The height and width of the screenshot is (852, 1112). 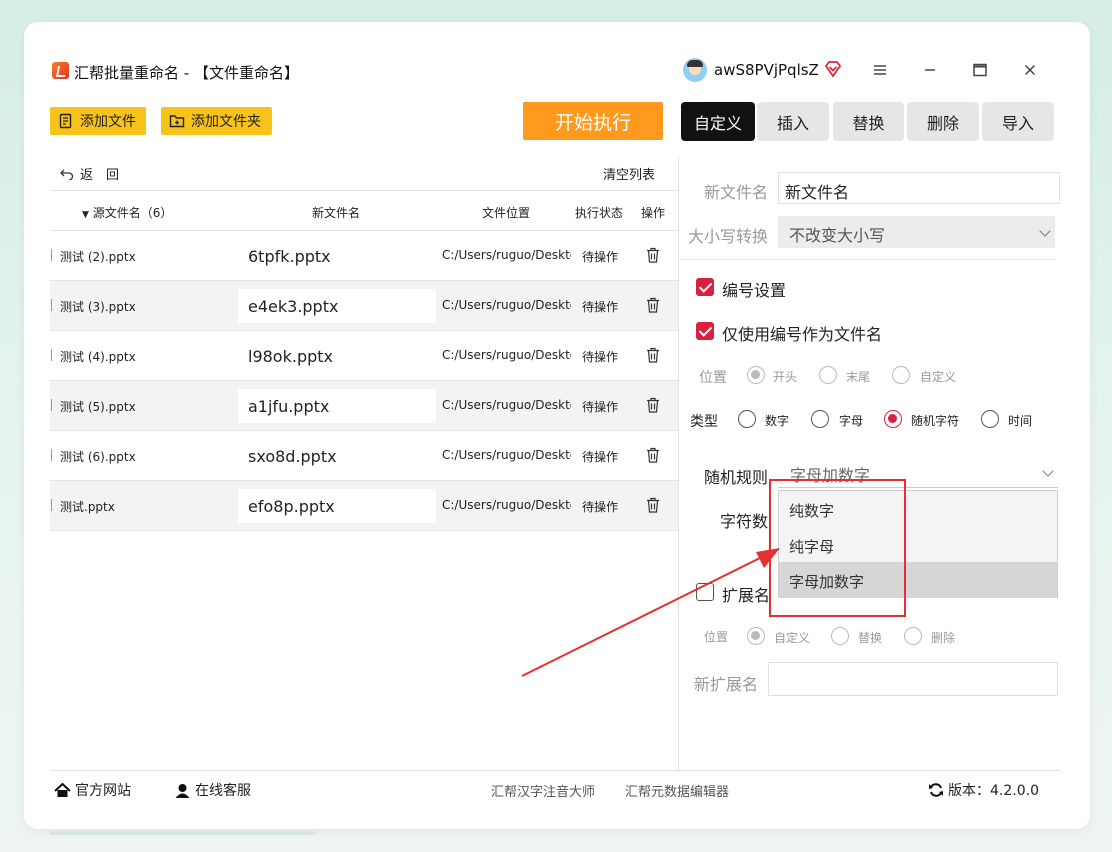 What do you see at coordinates (1045, 231) in the screenshot?
I see `chevron-down-icon` at bounding box center [1045, 231].